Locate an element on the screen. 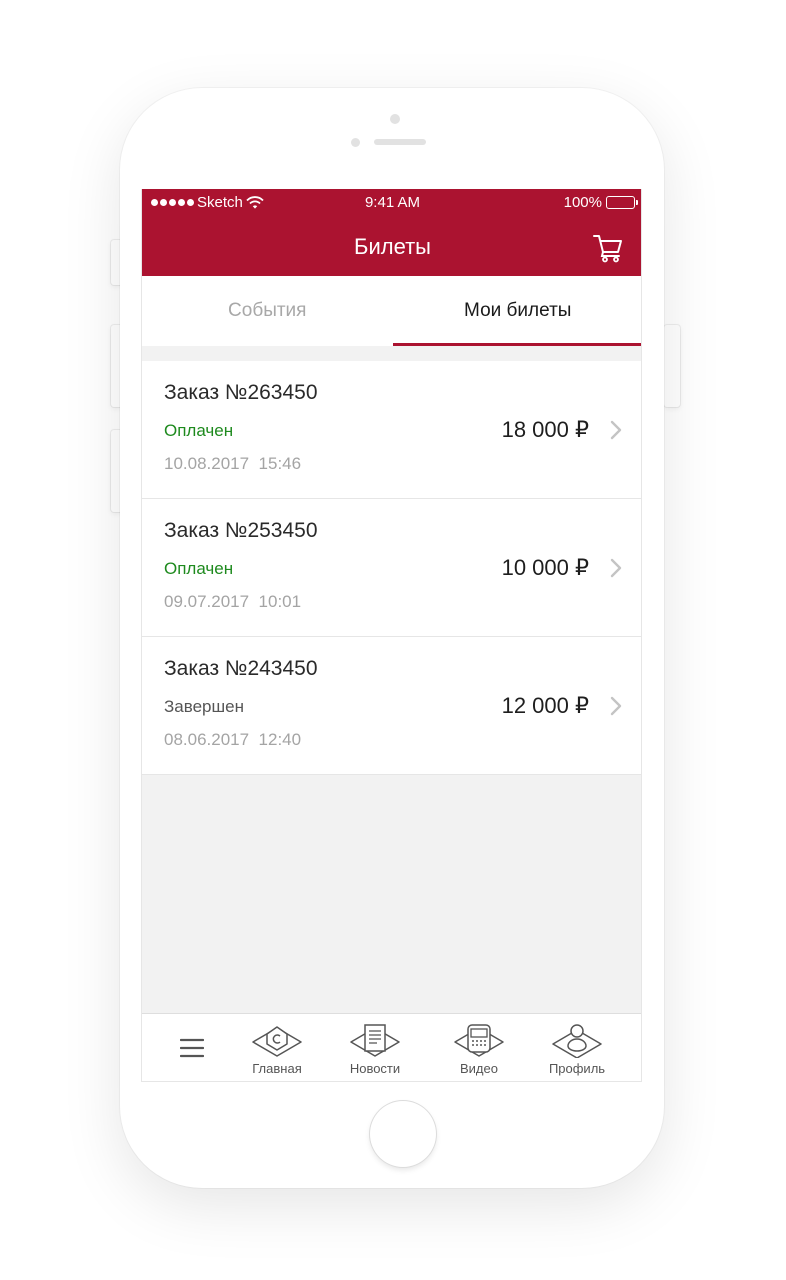 The width and height of the screenshot is (786, 1280). tabbar-label: Видео is located at coordinates (479, 1068).